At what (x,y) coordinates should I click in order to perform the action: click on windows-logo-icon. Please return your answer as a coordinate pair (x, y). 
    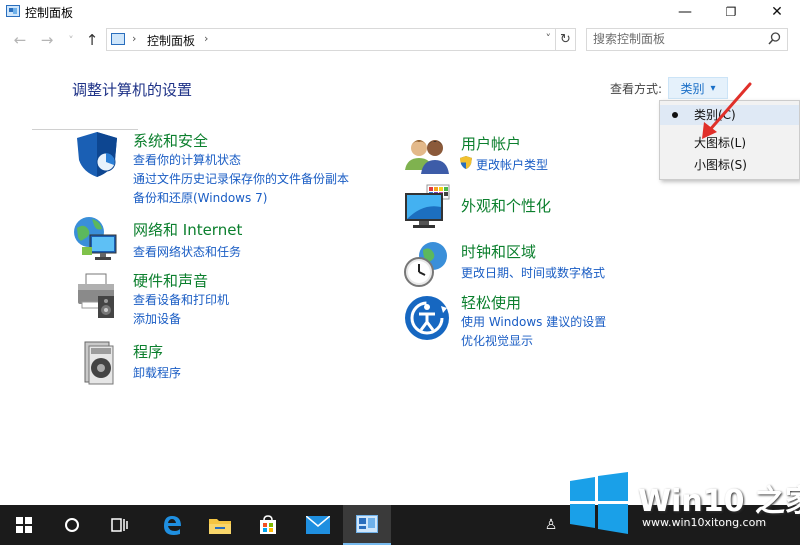
    Looking at the image, I should click on (599, 503).